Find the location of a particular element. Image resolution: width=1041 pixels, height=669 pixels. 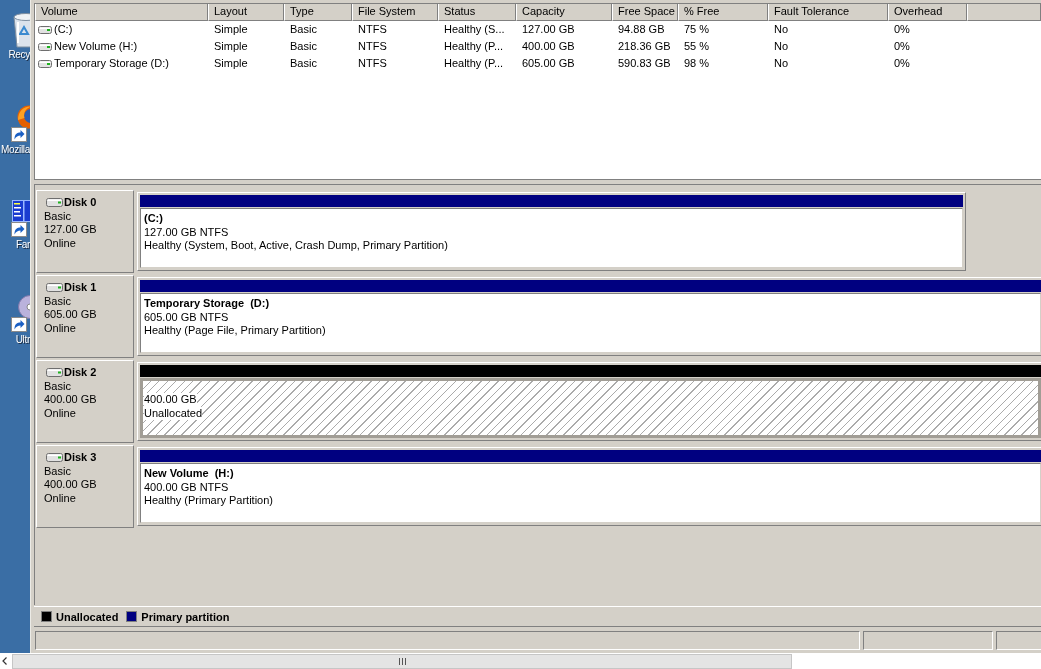

column-header: Capacity is located at coordinates (564, 12).